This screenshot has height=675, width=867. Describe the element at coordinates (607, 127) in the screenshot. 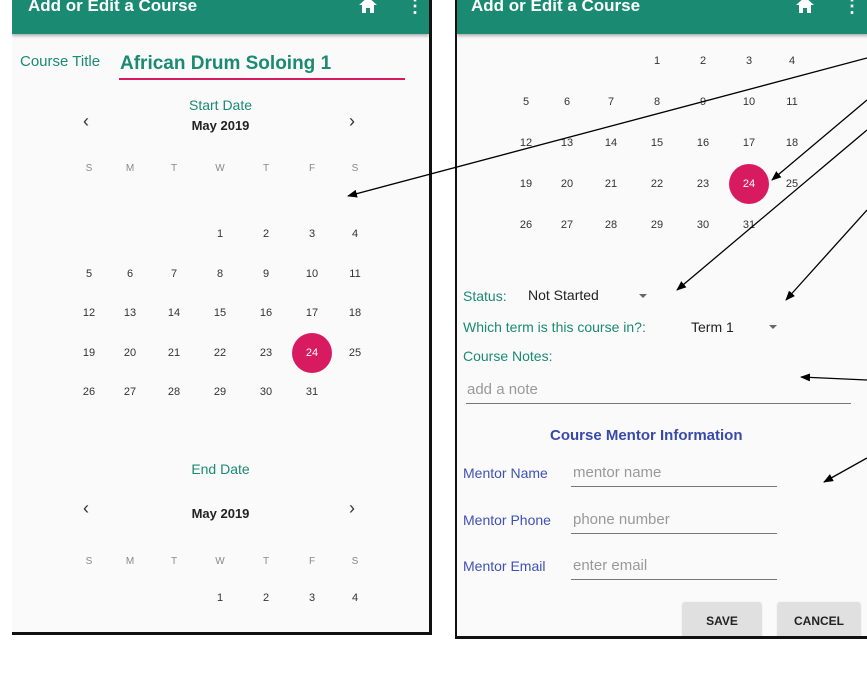

I see `arrow-to-start-calendar` at that location.